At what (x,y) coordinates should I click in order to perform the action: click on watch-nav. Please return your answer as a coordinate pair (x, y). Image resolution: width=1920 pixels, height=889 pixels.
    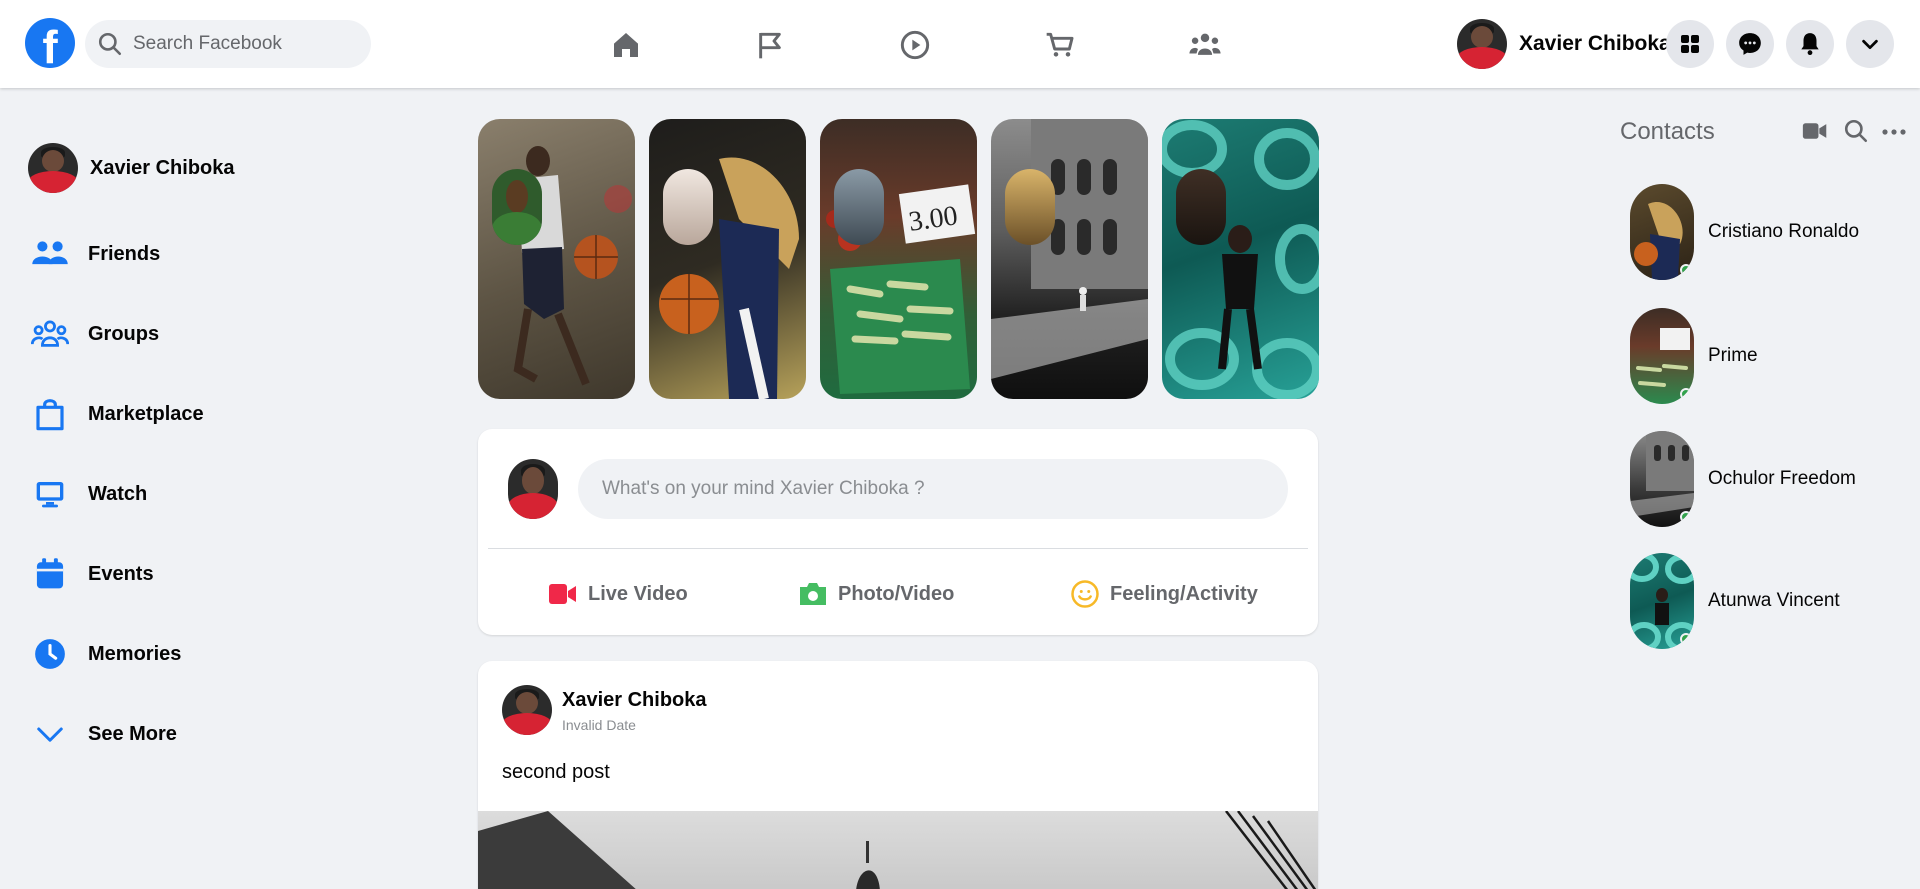
    Looking at the image, I should click on (915, 45).